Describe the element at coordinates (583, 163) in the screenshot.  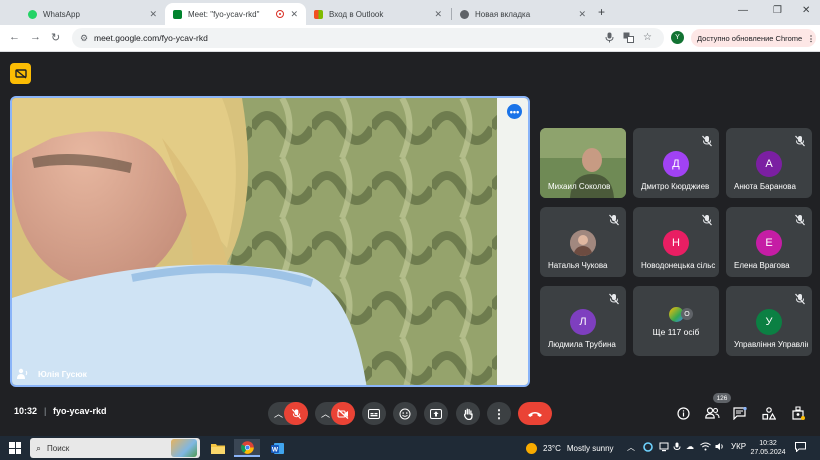
I see `participant-tile: Михаил Соколов` at that location.